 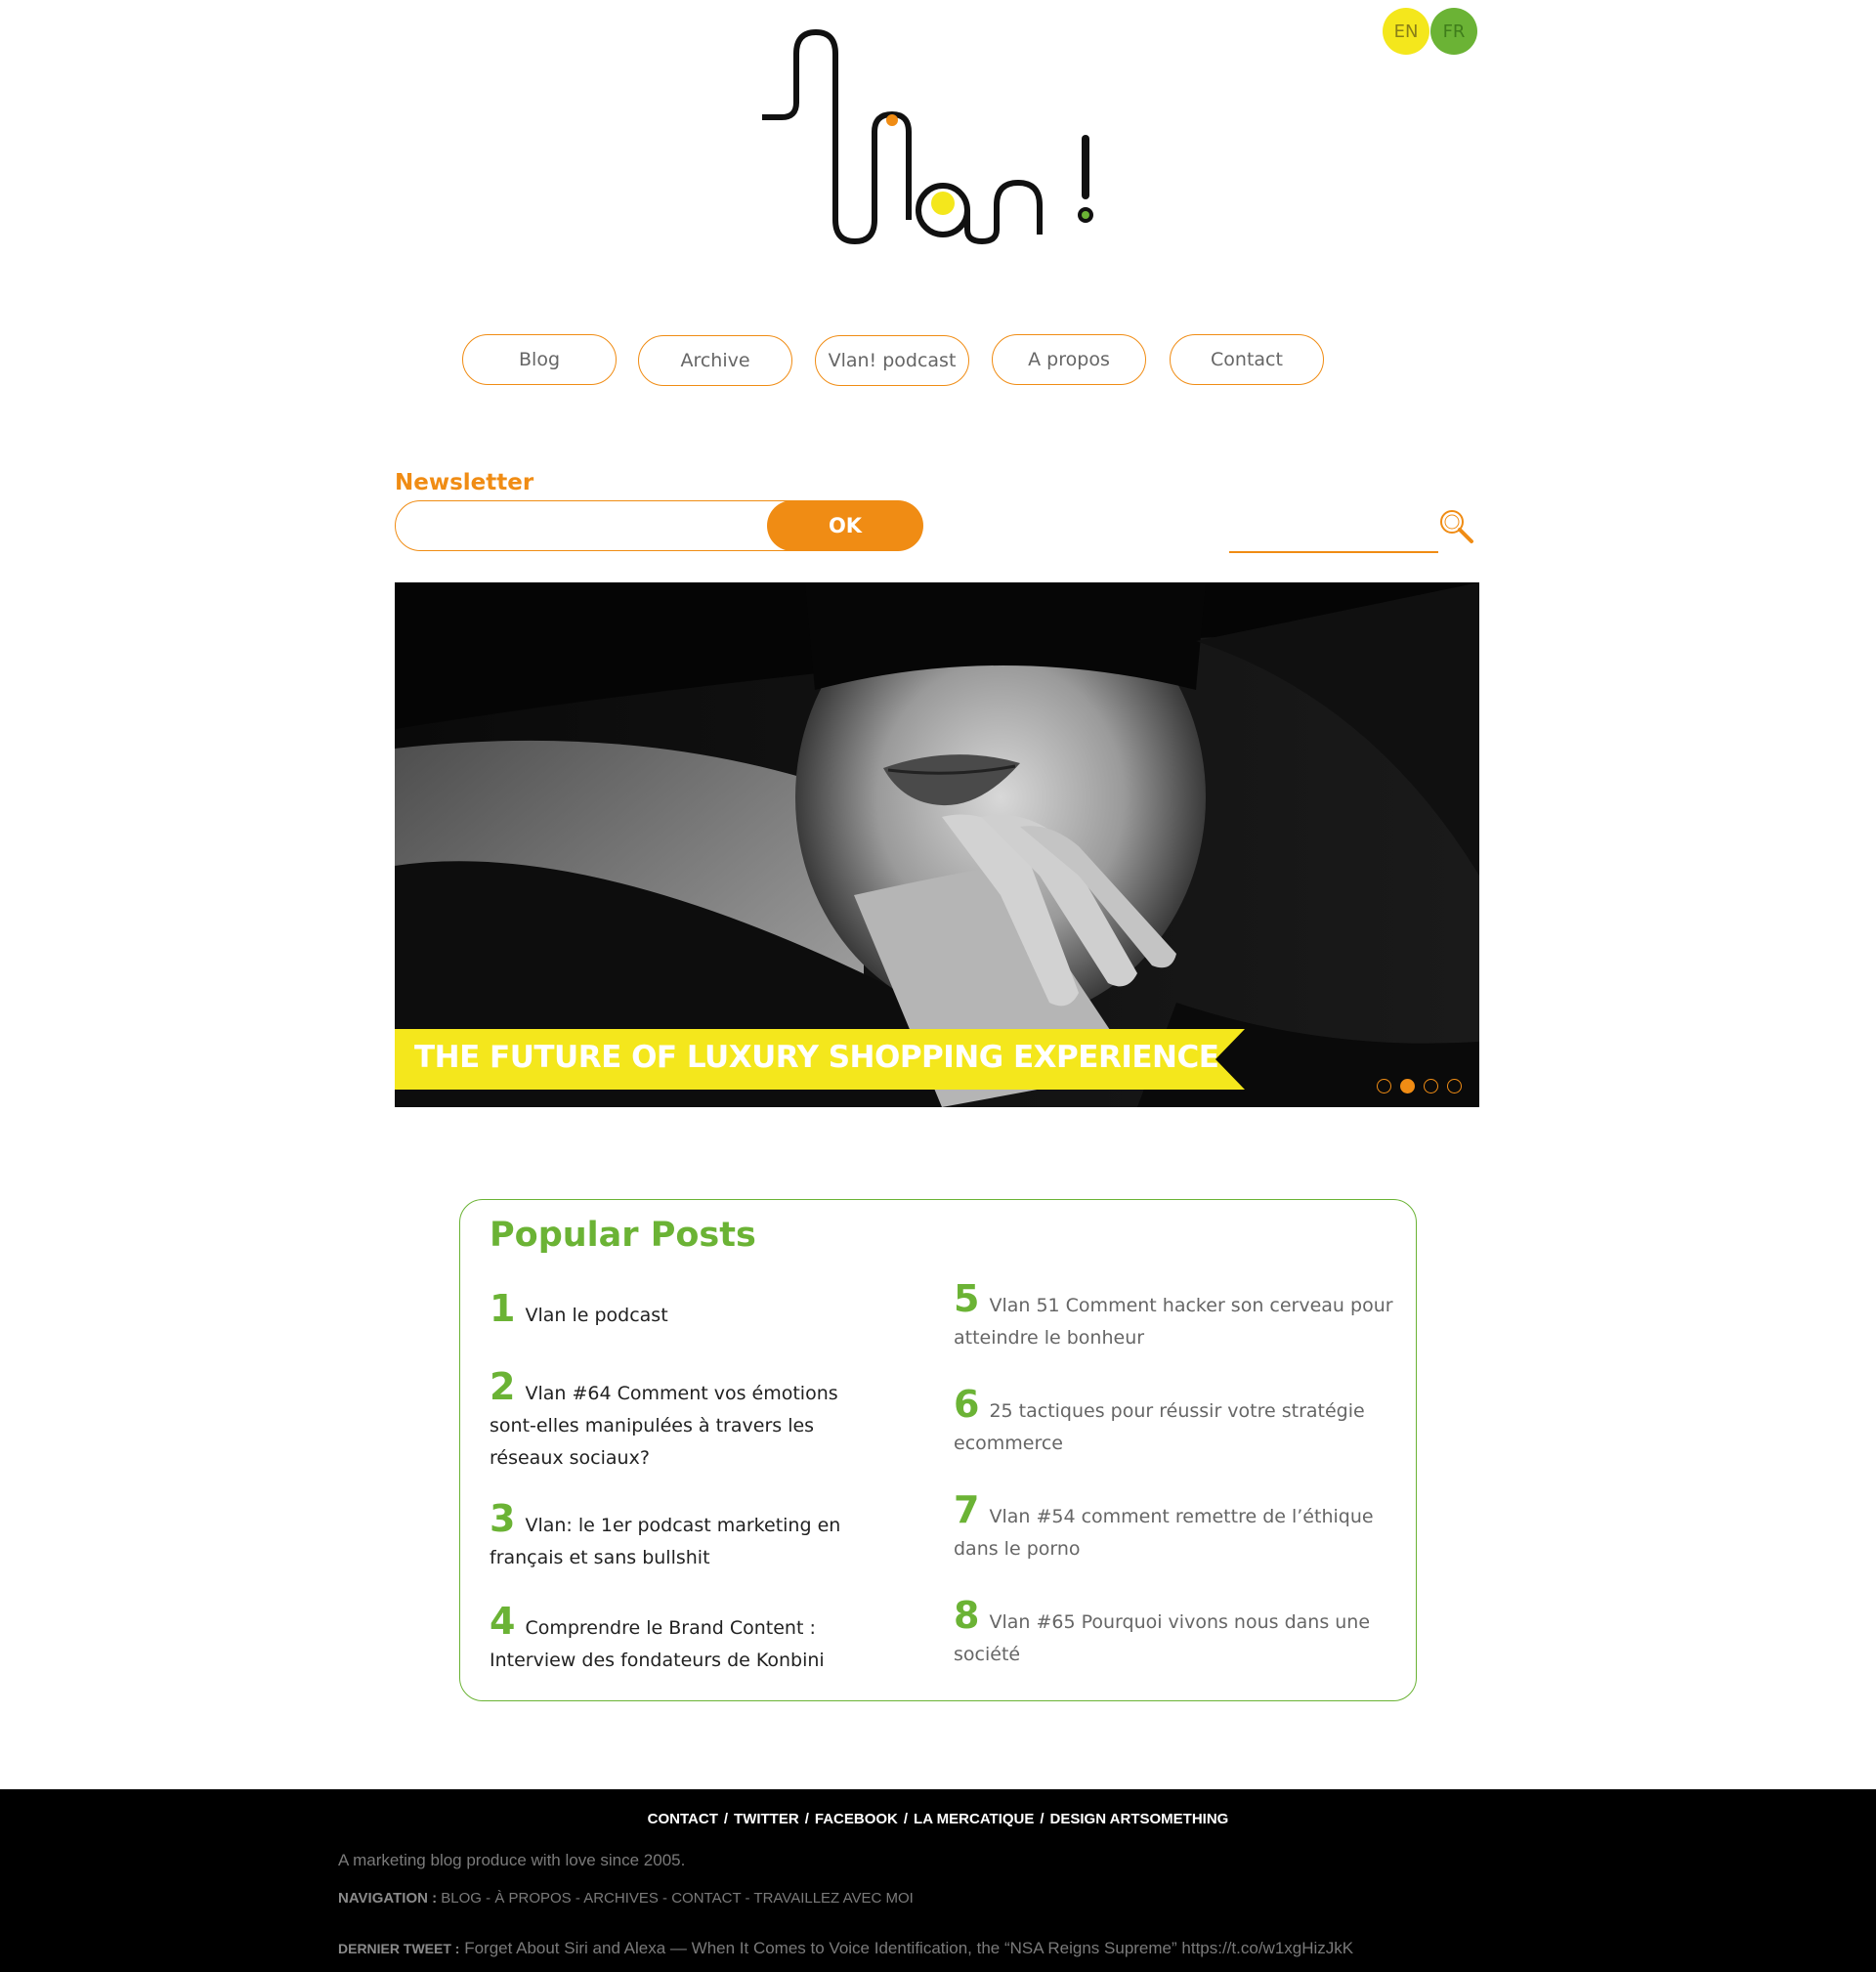 What do you see at coordinates (1247, 359) in the screenshot?
I see `nav-contact: Contact` at bounding box center [1247, 359].